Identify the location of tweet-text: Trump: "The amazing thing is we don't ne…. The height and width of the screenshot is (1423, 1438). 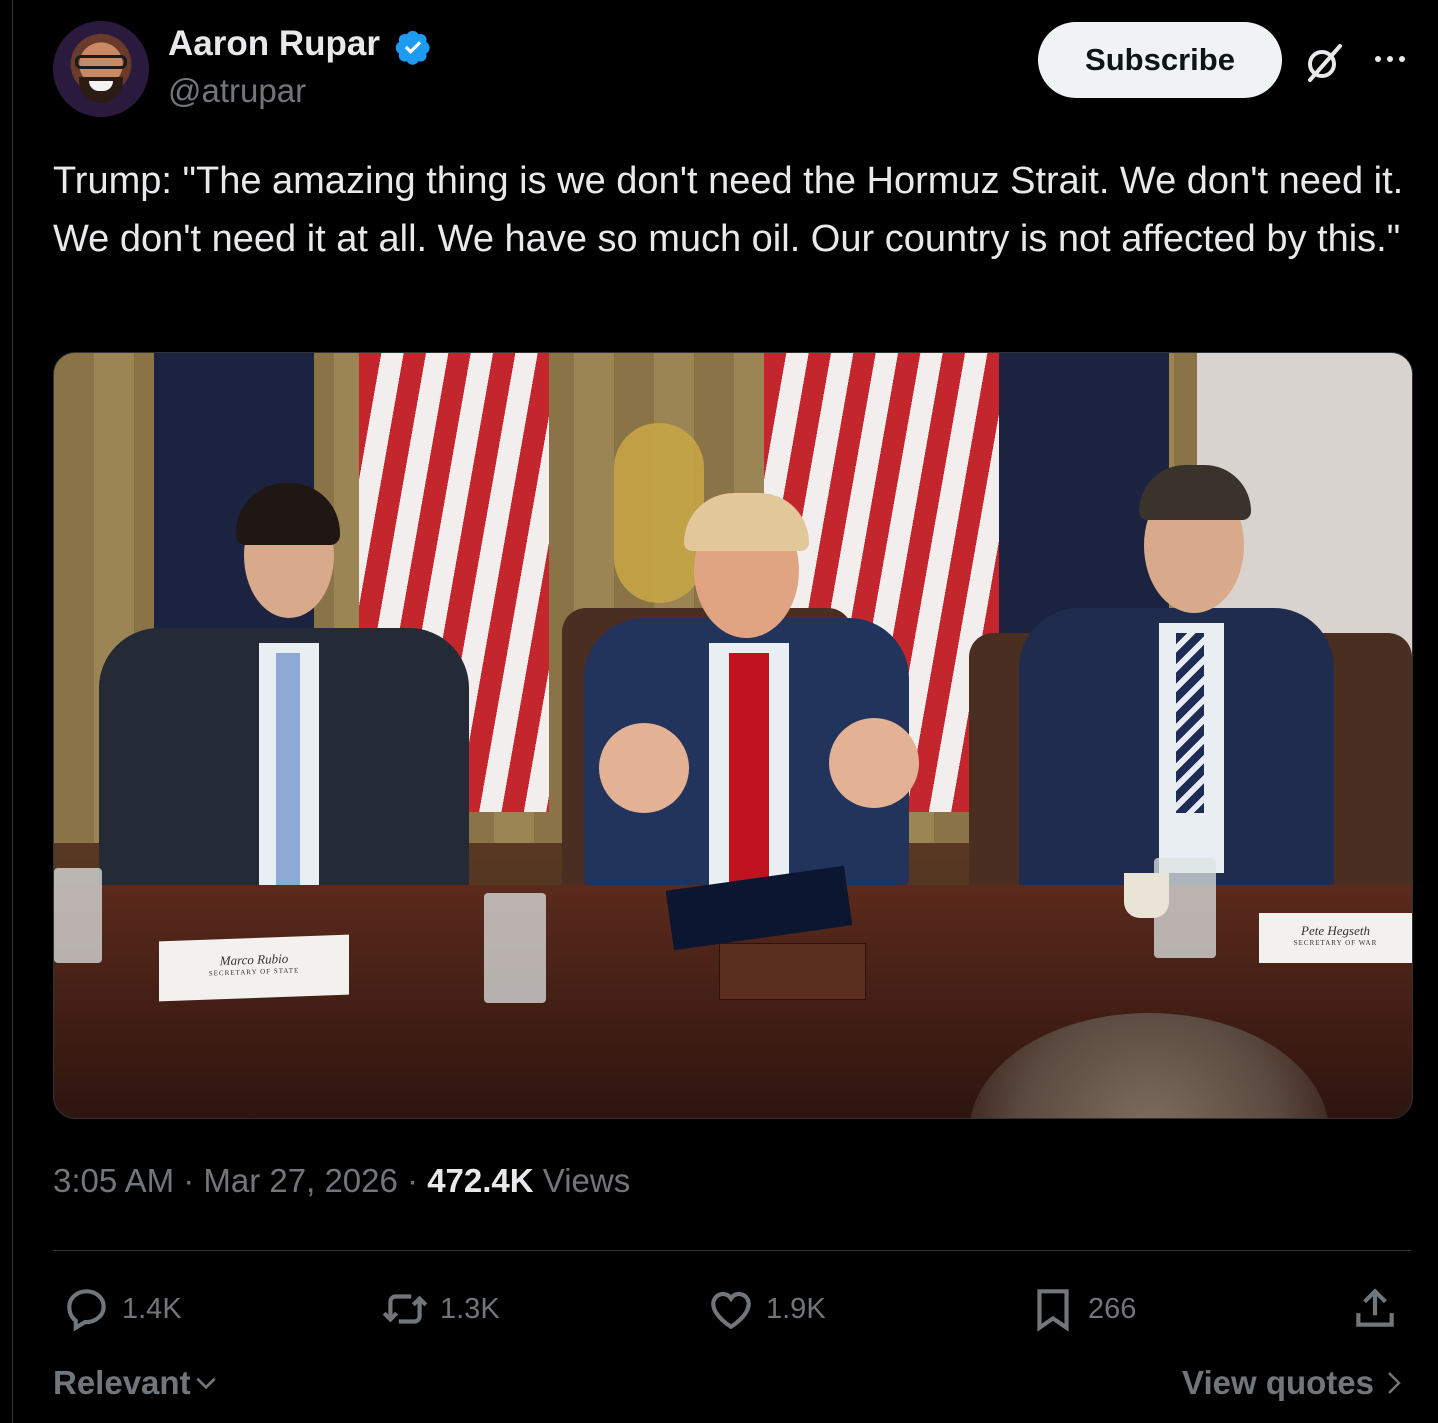
(728, 210).